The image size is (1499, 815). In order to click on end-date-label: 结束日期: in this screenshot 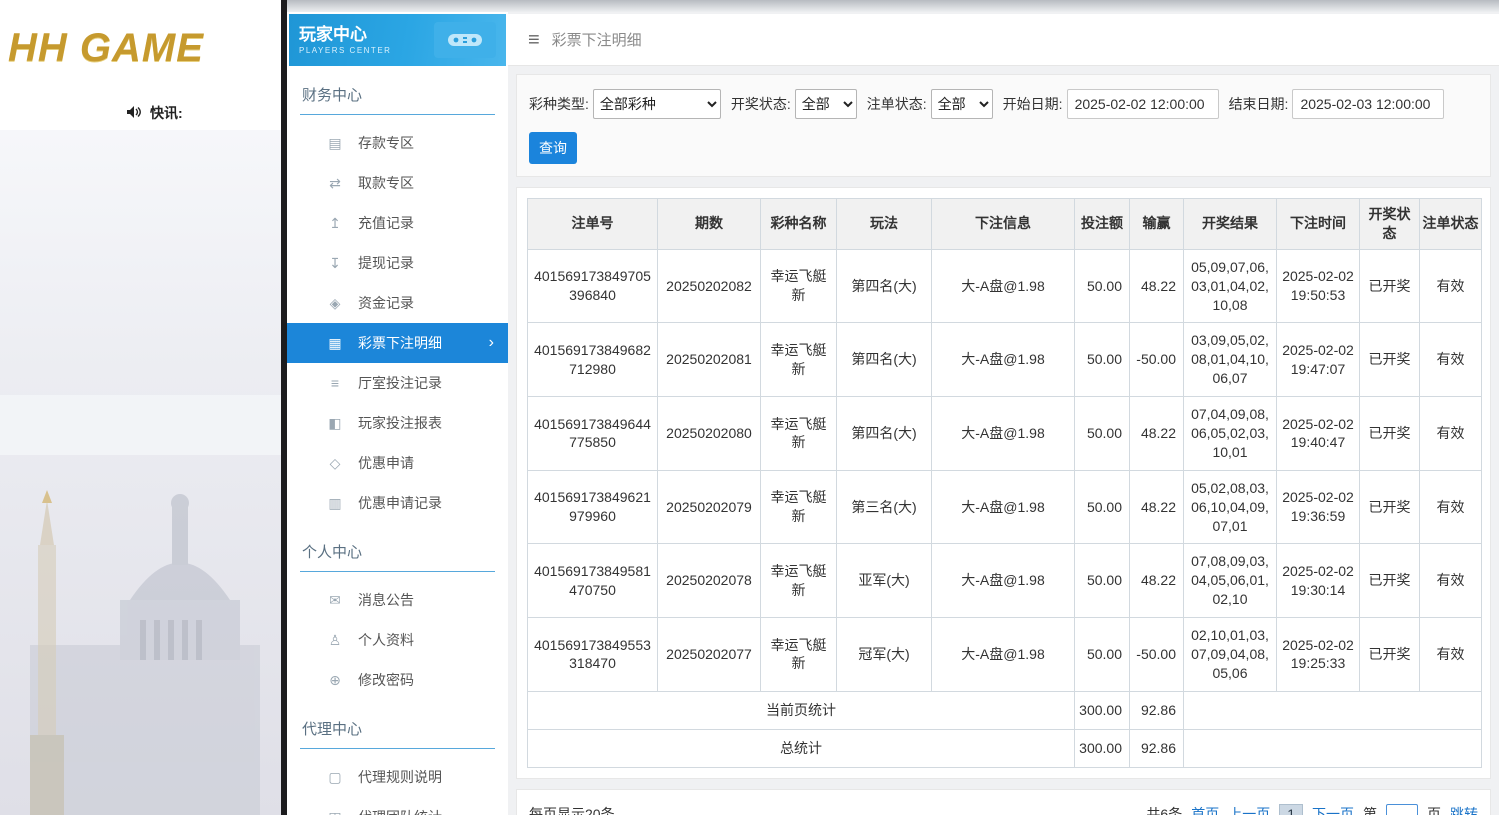, I will do `click(1258, 104)`.